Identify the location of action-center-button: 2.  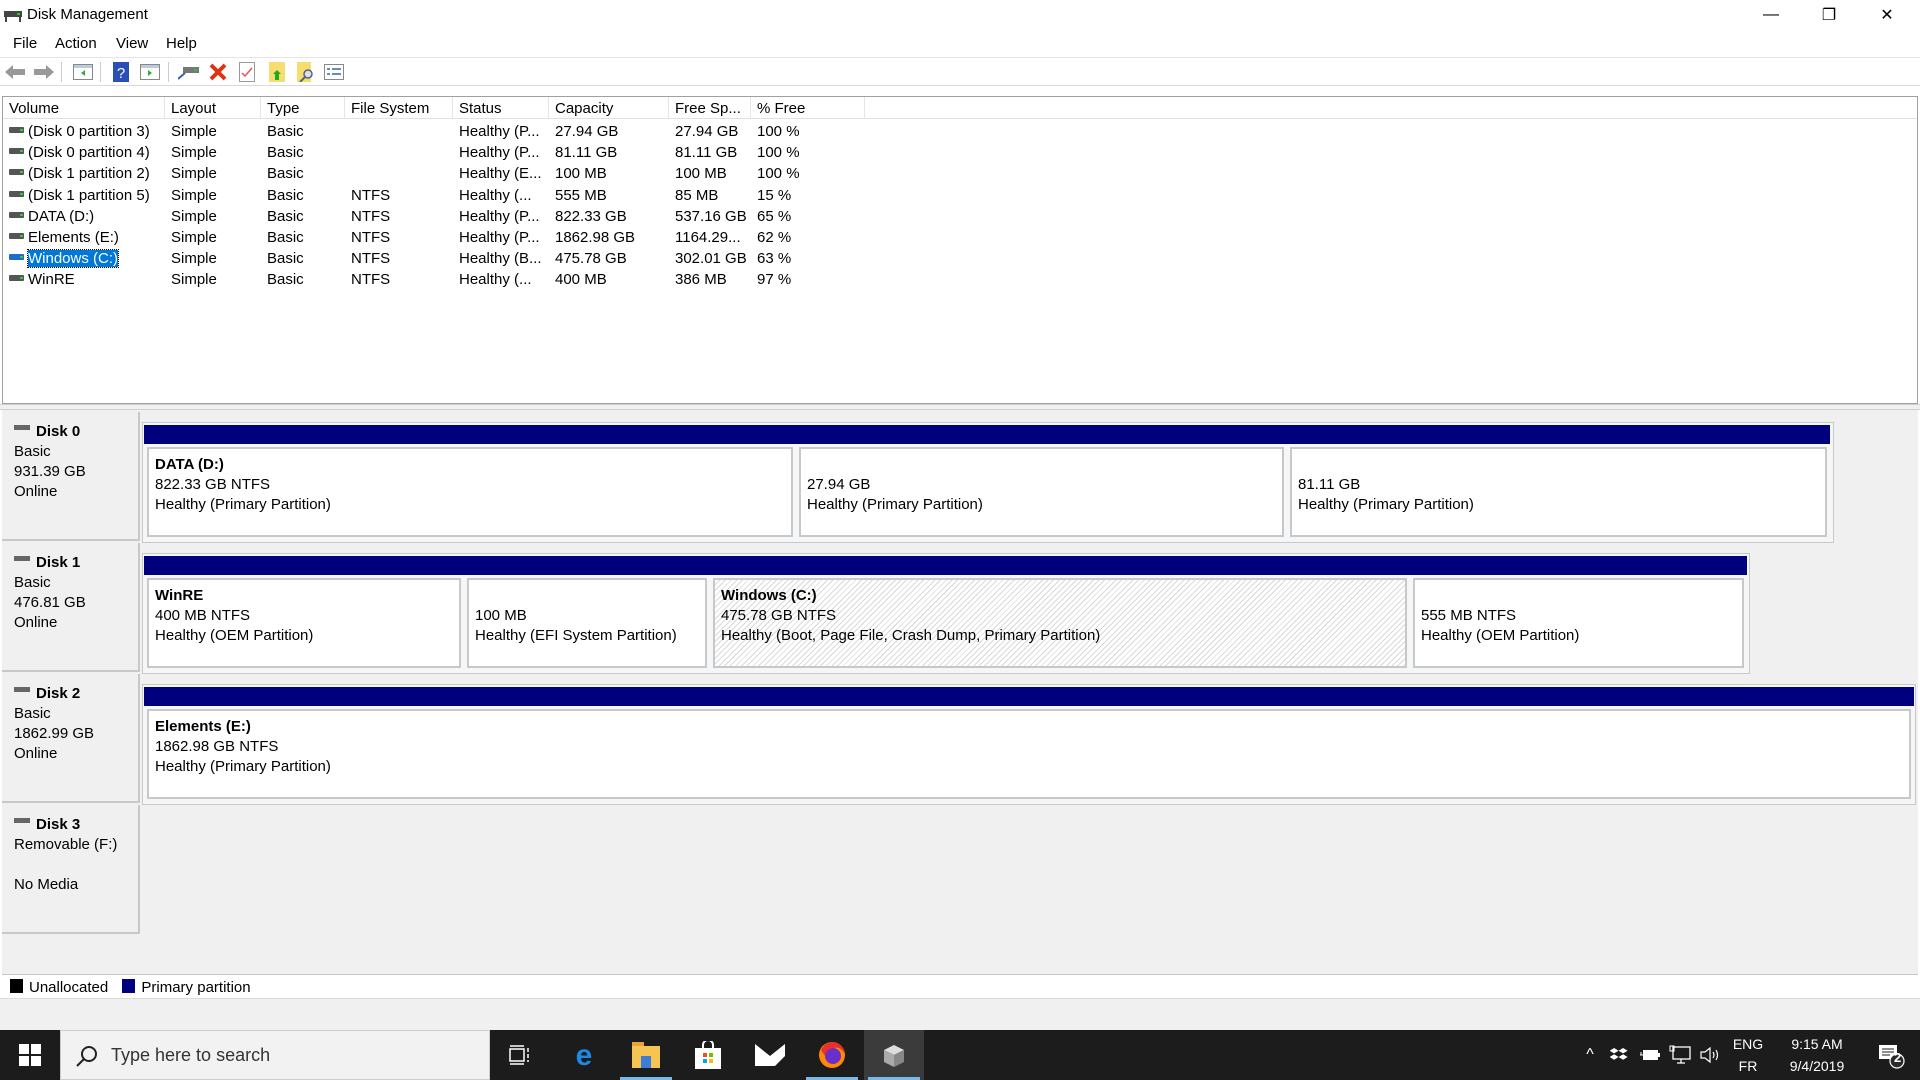
(1891, 1055).